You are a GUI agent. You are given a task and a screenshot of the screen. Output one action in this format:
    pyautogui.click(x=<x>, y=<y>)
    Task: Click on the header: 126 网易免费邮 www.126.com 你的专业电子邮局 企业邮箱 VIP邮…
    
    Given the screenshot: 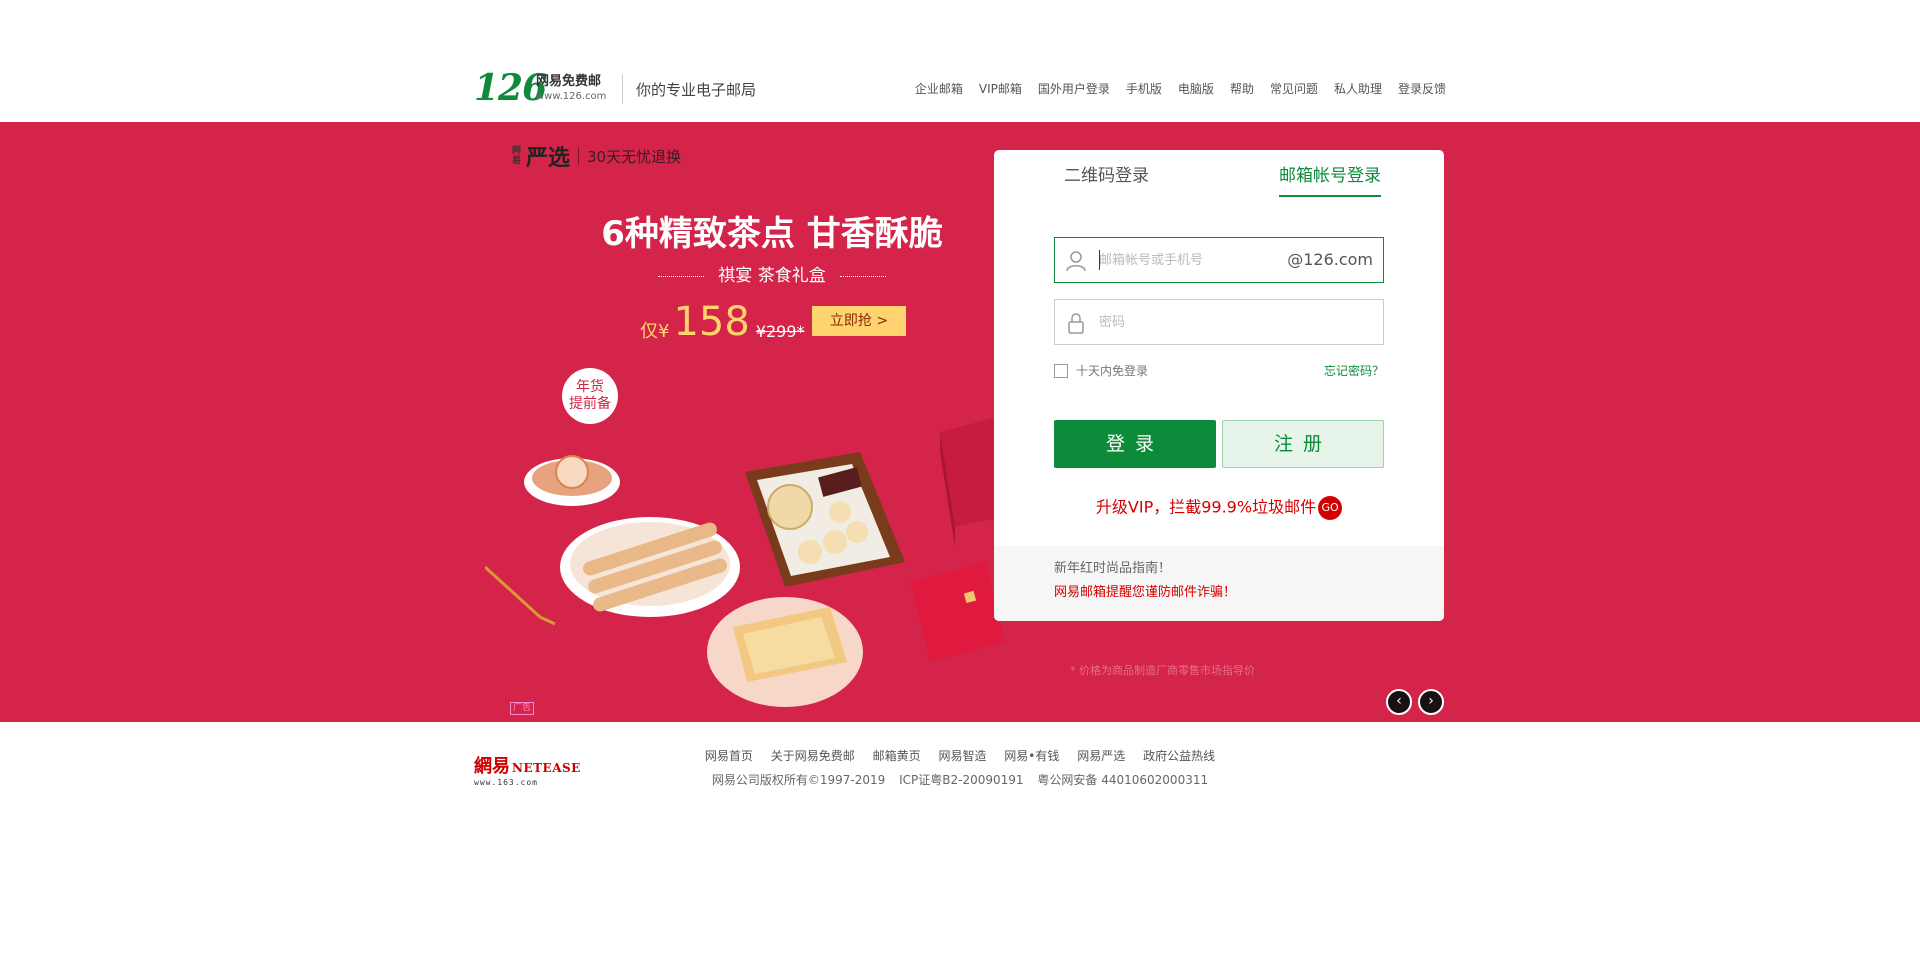 What is the action you would take?
    pyautogui.click(x=960, y=61)
    